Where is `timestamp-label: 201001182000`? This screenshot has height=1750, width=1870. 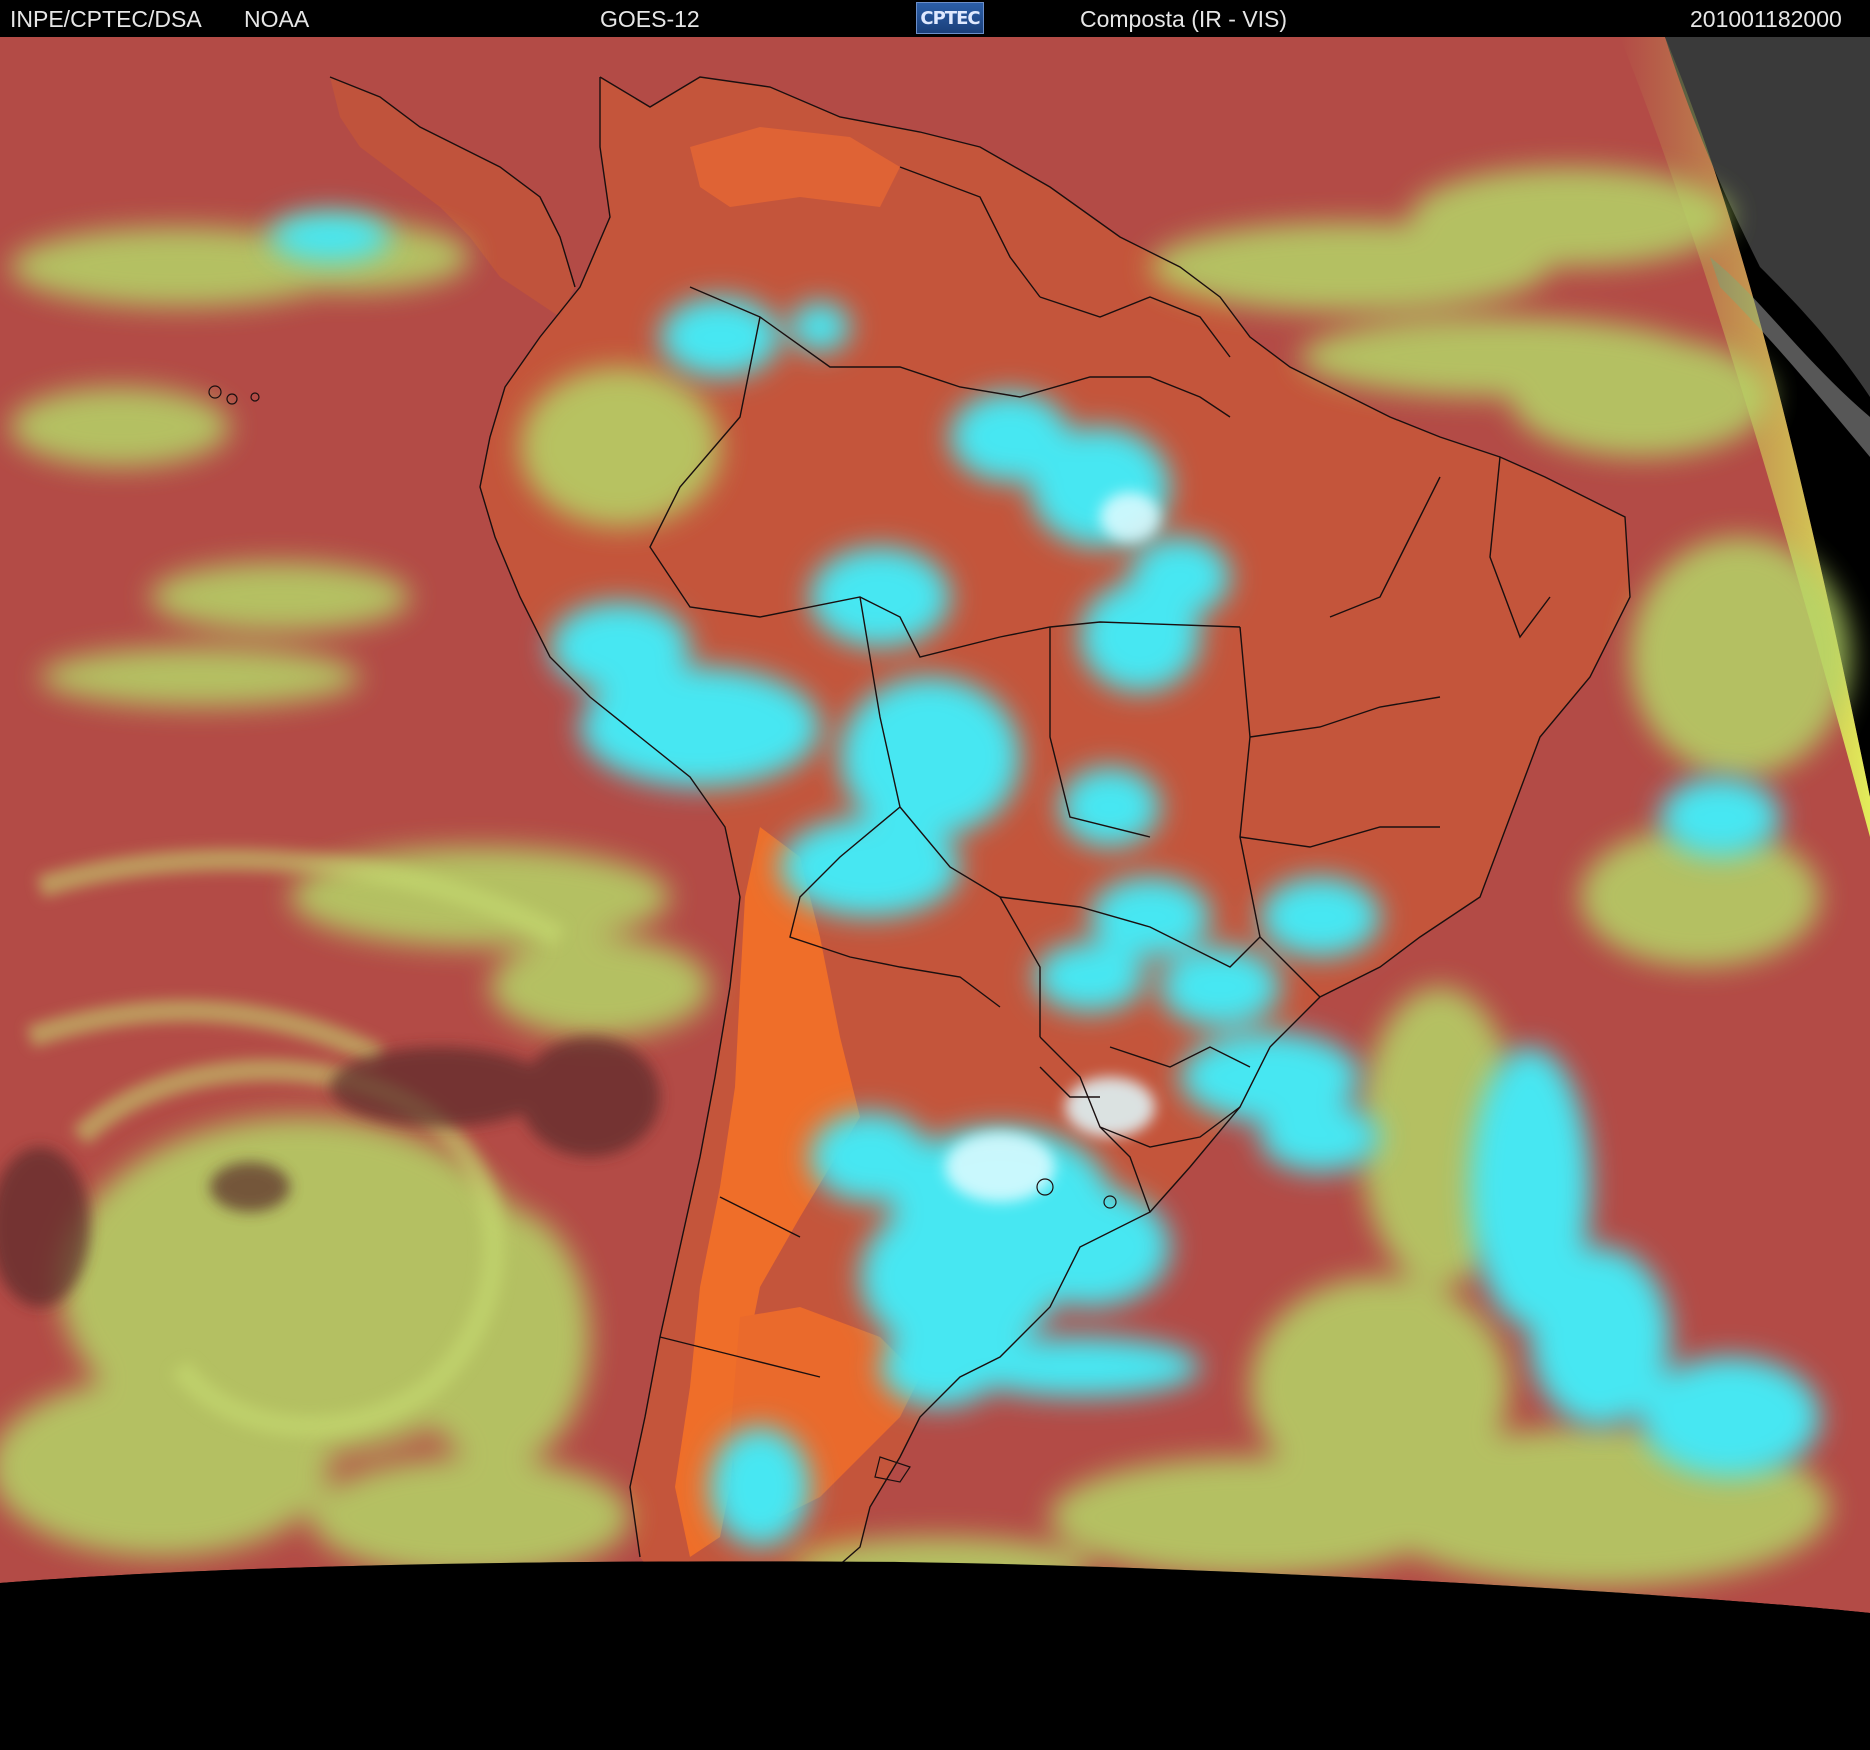 timestamp-label: 201001182000 is located at coordinates (1766, 19).